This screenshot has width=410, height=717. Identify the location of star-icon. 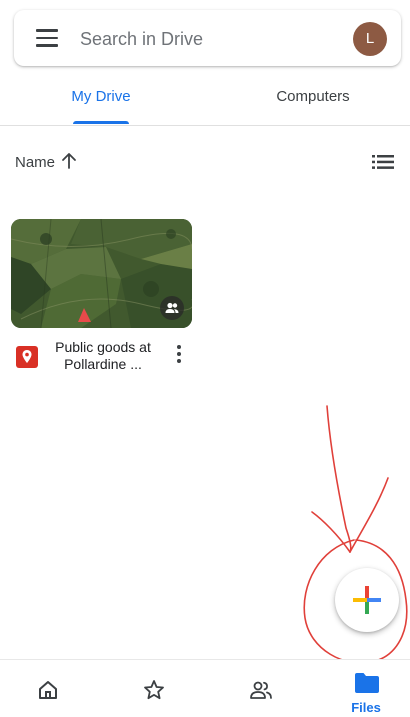
(154, 690).